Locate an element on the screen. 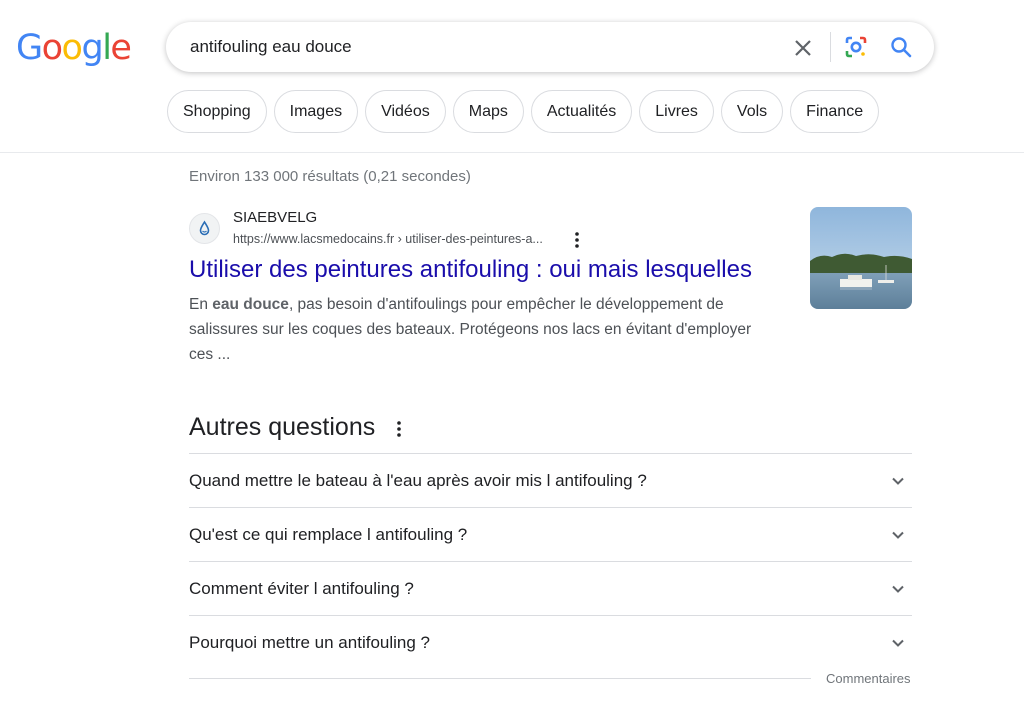 This screenshot has height=713, width=1024. chip-actualites: Actualités is located at coordinates (581, 111).